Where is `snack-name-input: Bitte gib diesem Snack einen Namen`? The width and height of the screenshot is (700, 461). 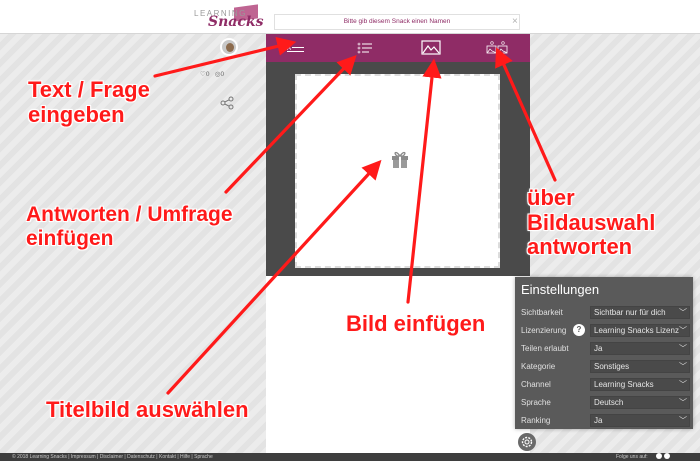
snack-name-input: Bitte gib diesem Snack einen Namen is located at coordinates (397, 22).